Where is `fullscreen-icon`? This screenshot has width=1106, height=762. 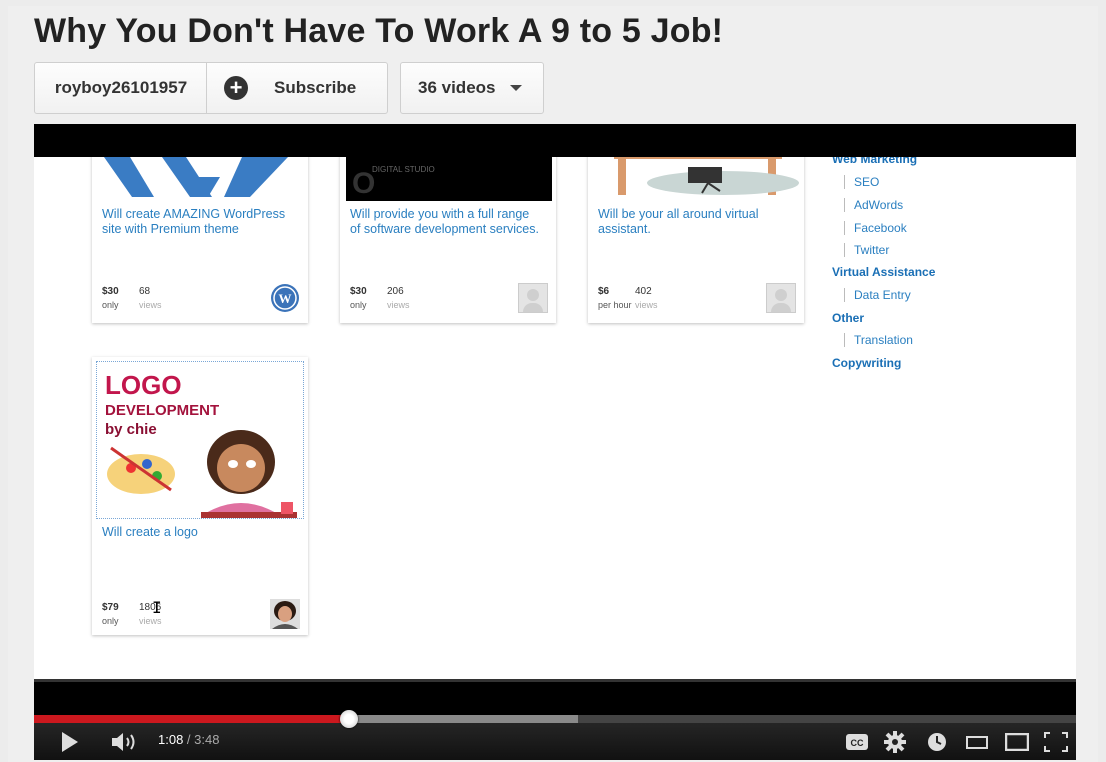 fullscreen-icon is located at coordinates (1056, 742).